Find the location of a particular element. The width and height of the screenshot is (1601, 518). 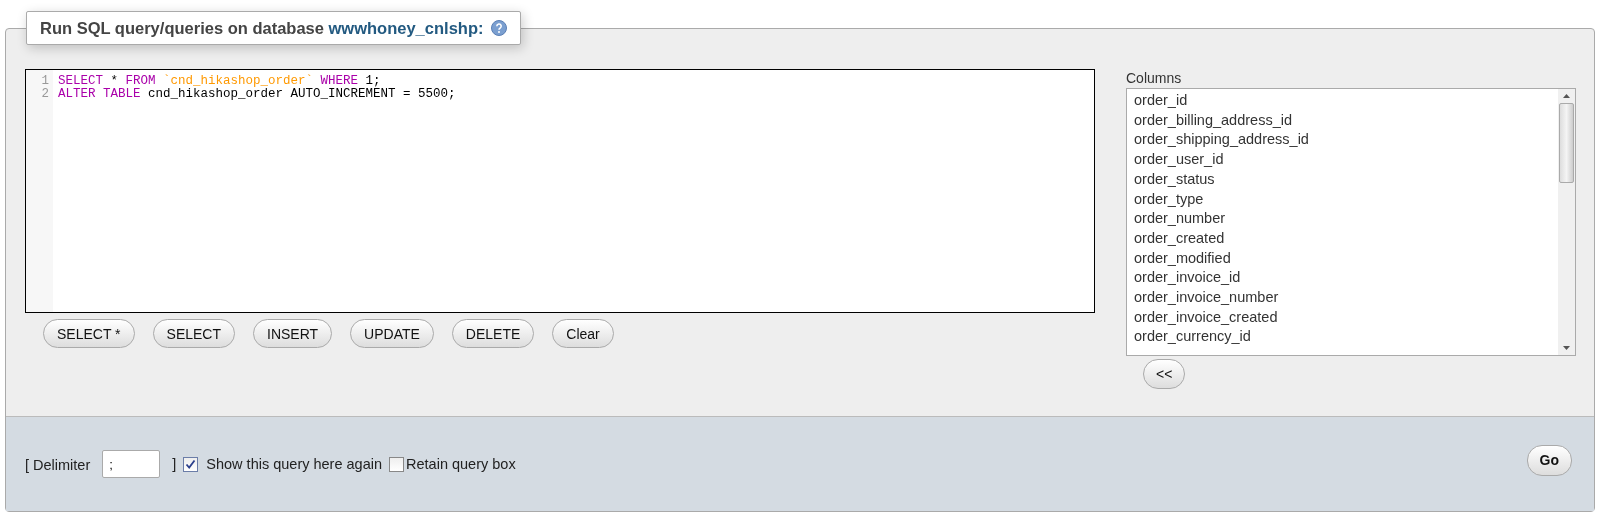

code-line: SELECT * FROM `cnd_hikashop_order` WHERE 1; is located at coordinates (220, 81).